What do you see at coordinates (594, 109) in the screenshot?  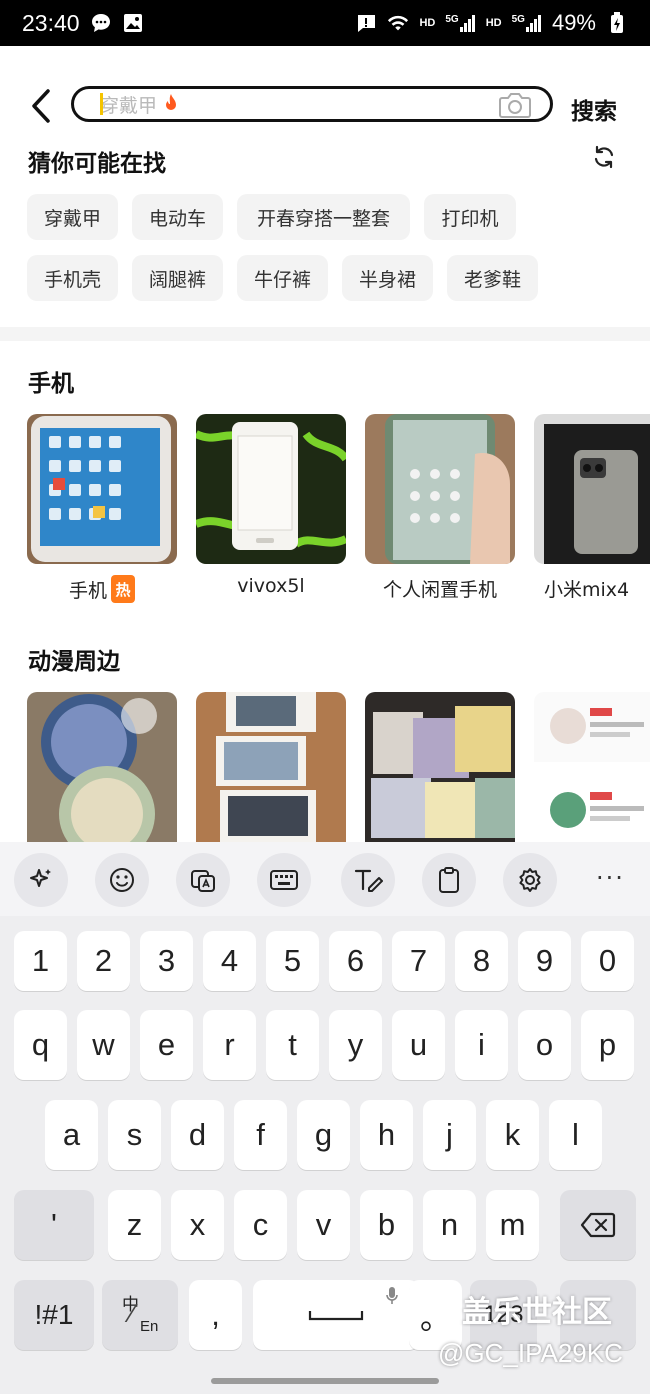 I see `search-button: 搜索` at bounding box center [594, 109].